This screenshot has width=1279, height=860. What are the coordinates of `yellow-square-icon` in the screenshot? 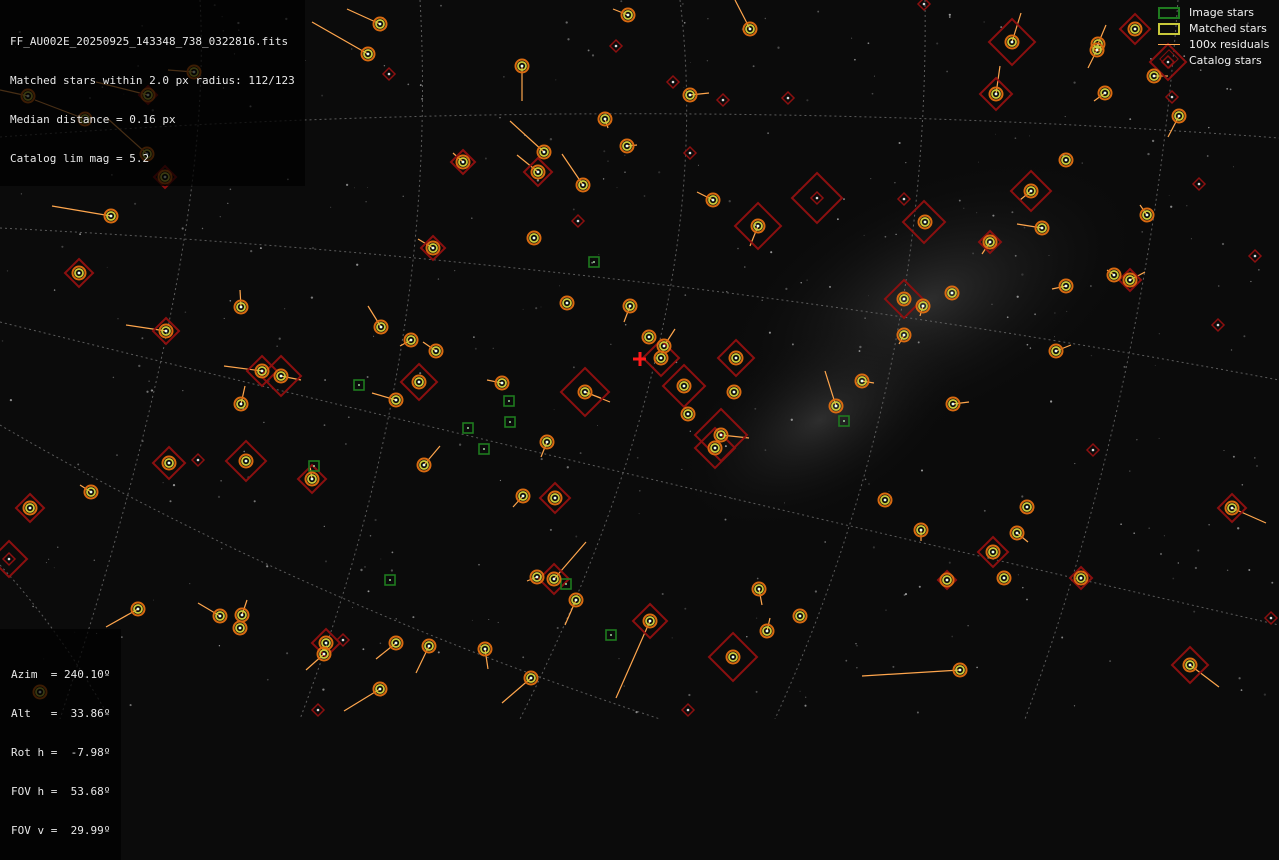 It's located at (1168, 28).